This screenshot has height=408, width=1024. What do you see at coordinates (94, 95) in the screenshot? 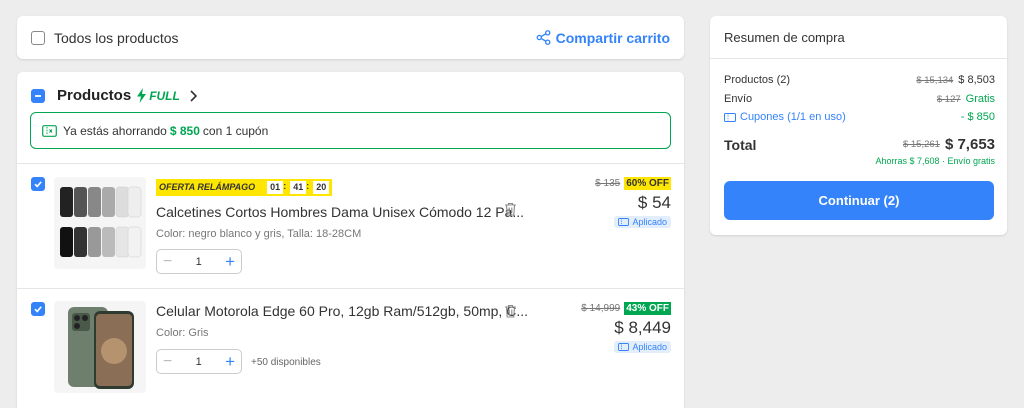
I see `products-title: Productos` at bounding box center [94, 95].